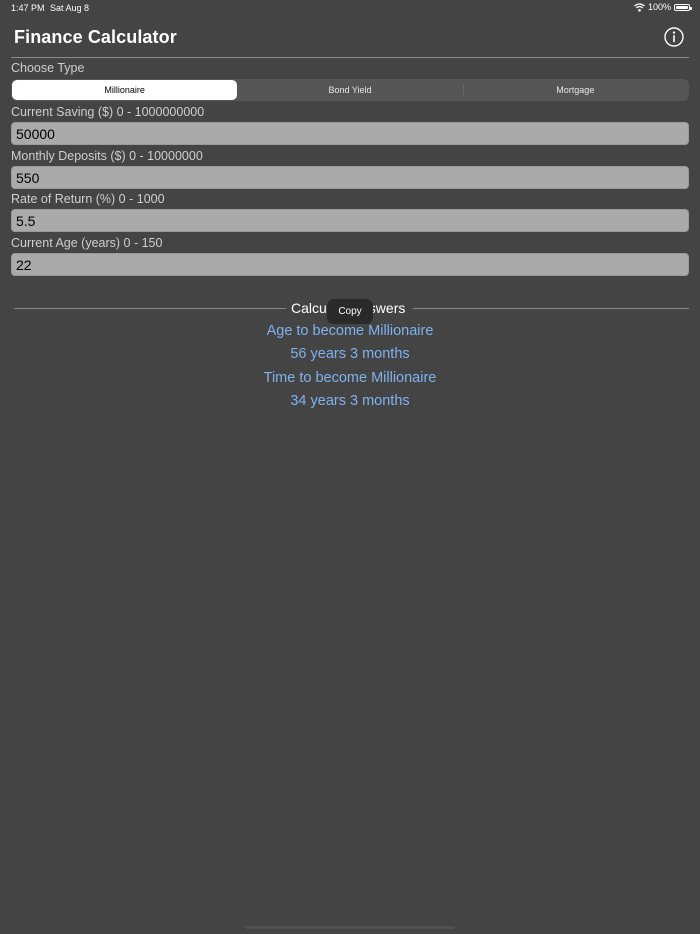 This screenshot has width=700, height=934. What do you see at coordinates (683, 7) in the screenshot?
I see `battery-icon` at bounding box center [683, 7].